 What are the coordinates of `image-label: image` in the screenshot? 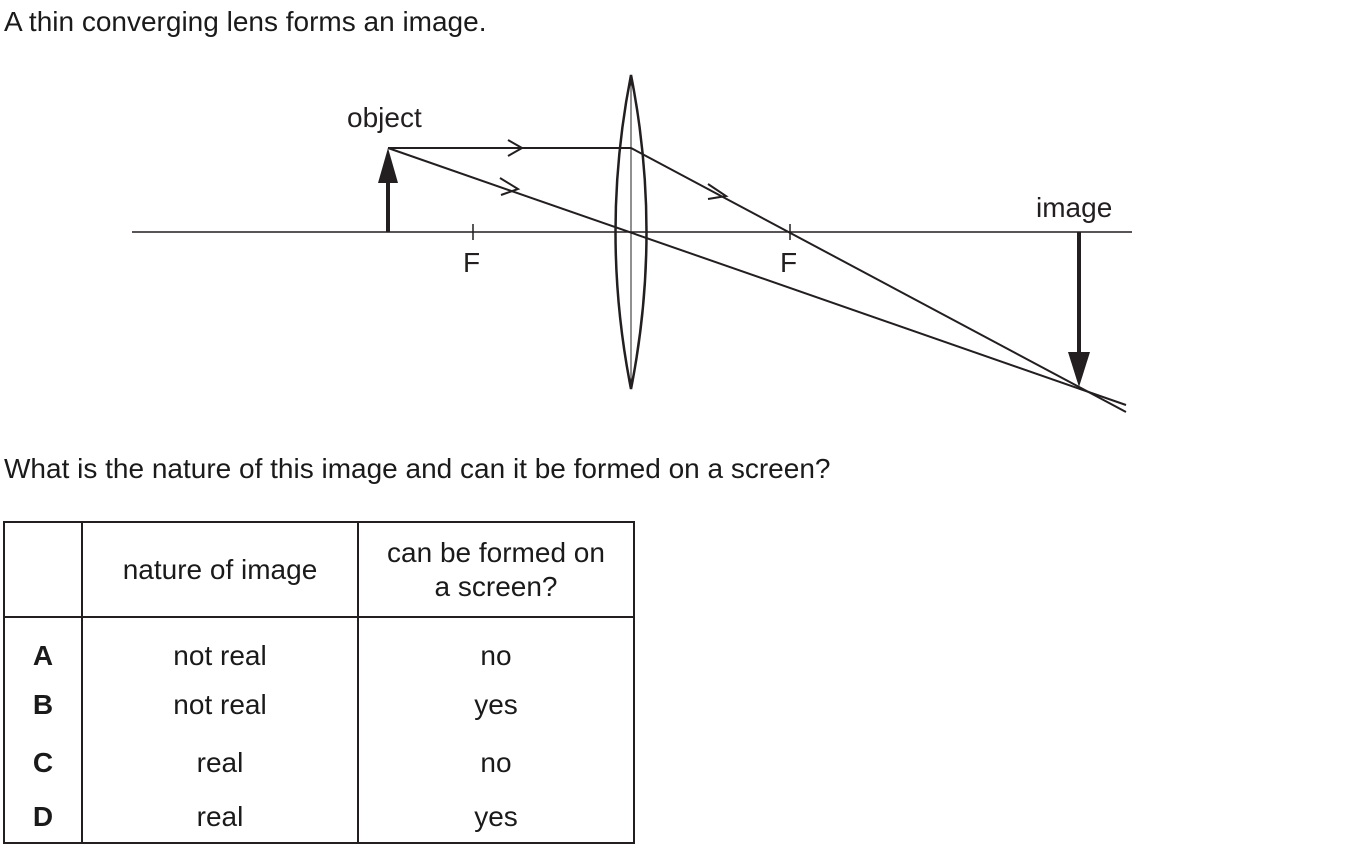 It's located at (1074, 207).